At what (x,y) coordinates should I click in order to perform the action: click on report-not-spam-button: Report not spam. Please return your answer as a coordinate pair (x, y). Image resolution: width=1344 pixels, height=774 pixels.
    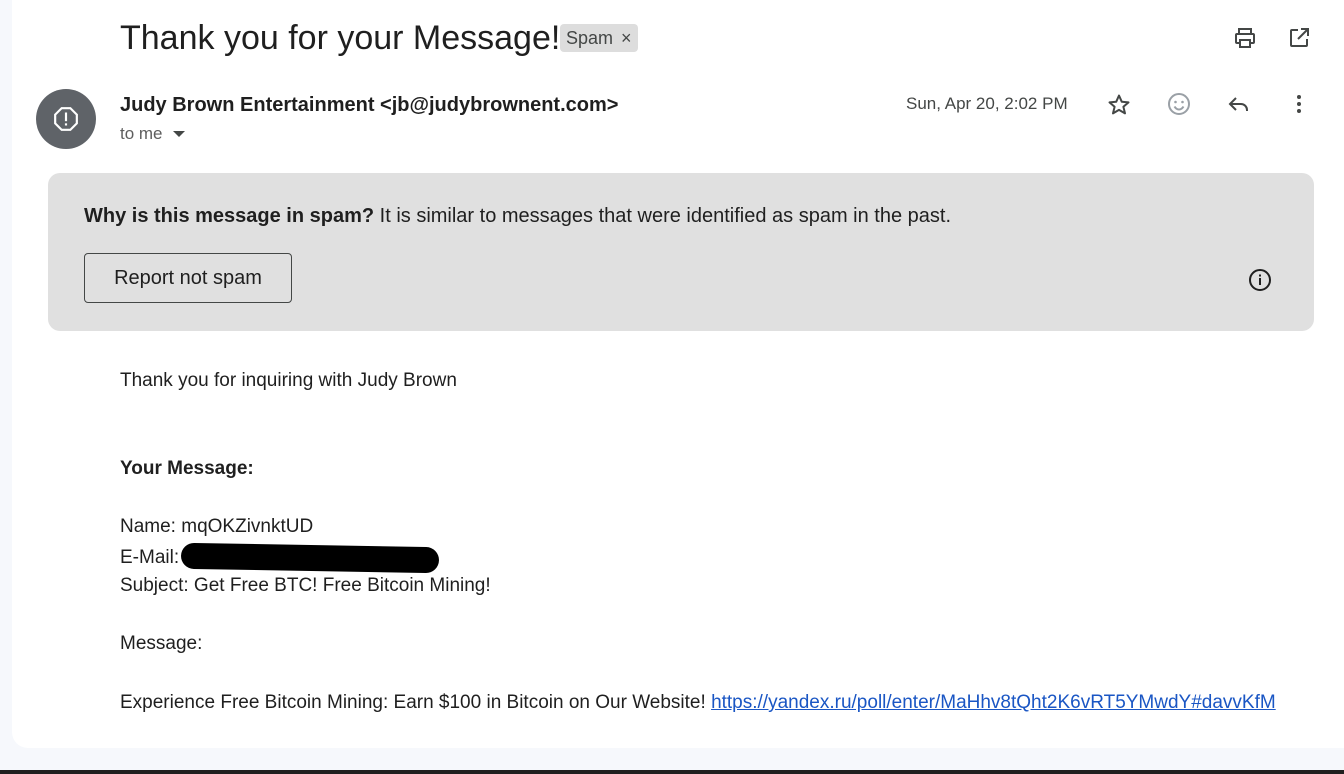
    Looking at the image, I should click on (188, 278).